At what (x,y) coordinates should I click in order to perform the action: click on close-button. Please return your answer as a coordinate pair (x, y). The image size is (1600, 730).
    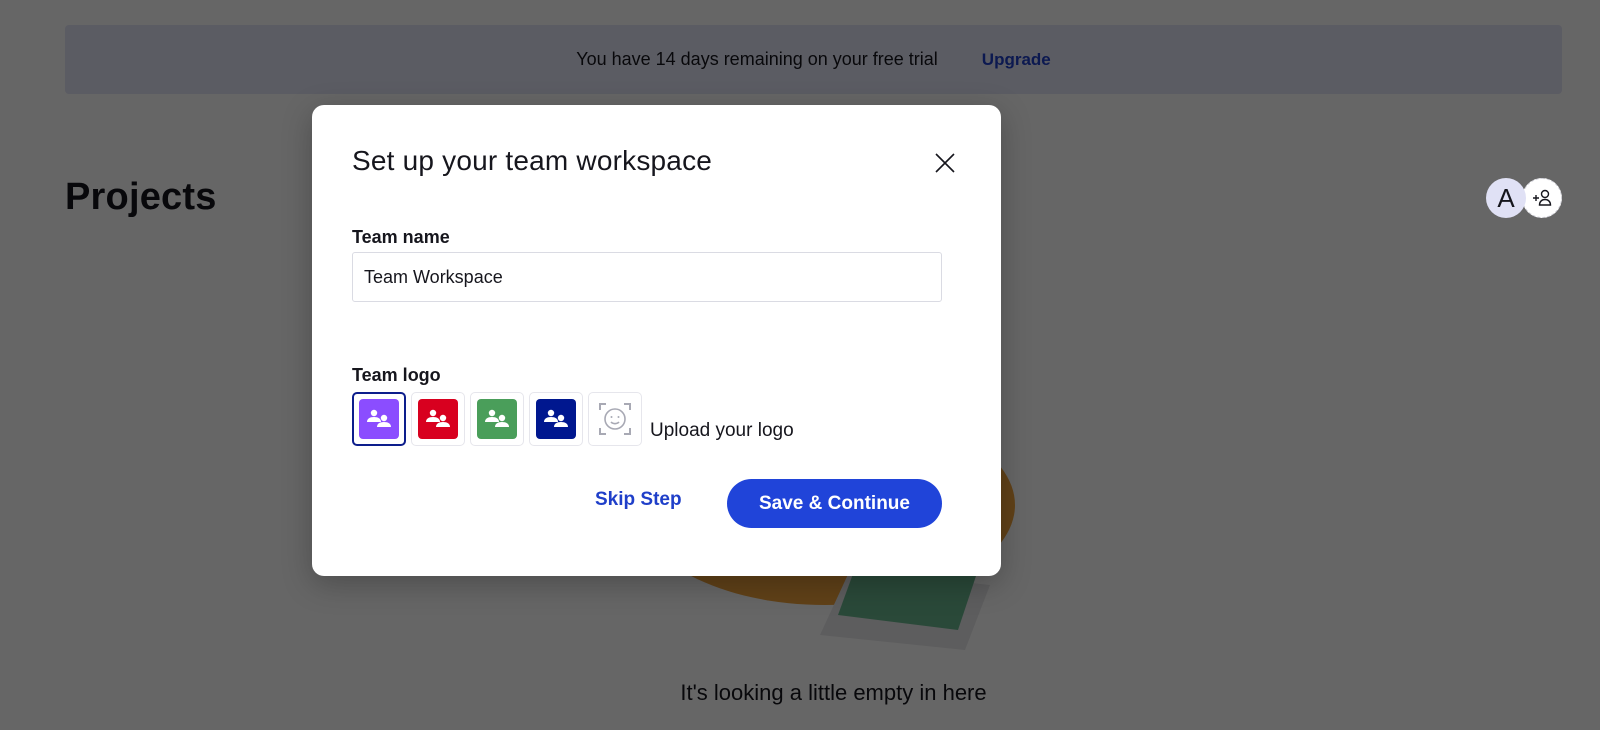
    Looking at the image, I should click on (945, 163).